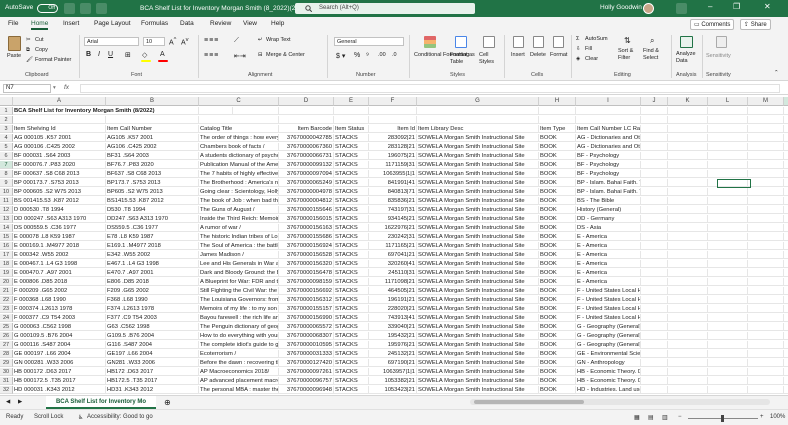 This screenshot has height=425, width=788. What do you see at coordinates (351, 156) in the screenshot?
I see `cell-e6: STACKS` at bounding box center [351, 156].